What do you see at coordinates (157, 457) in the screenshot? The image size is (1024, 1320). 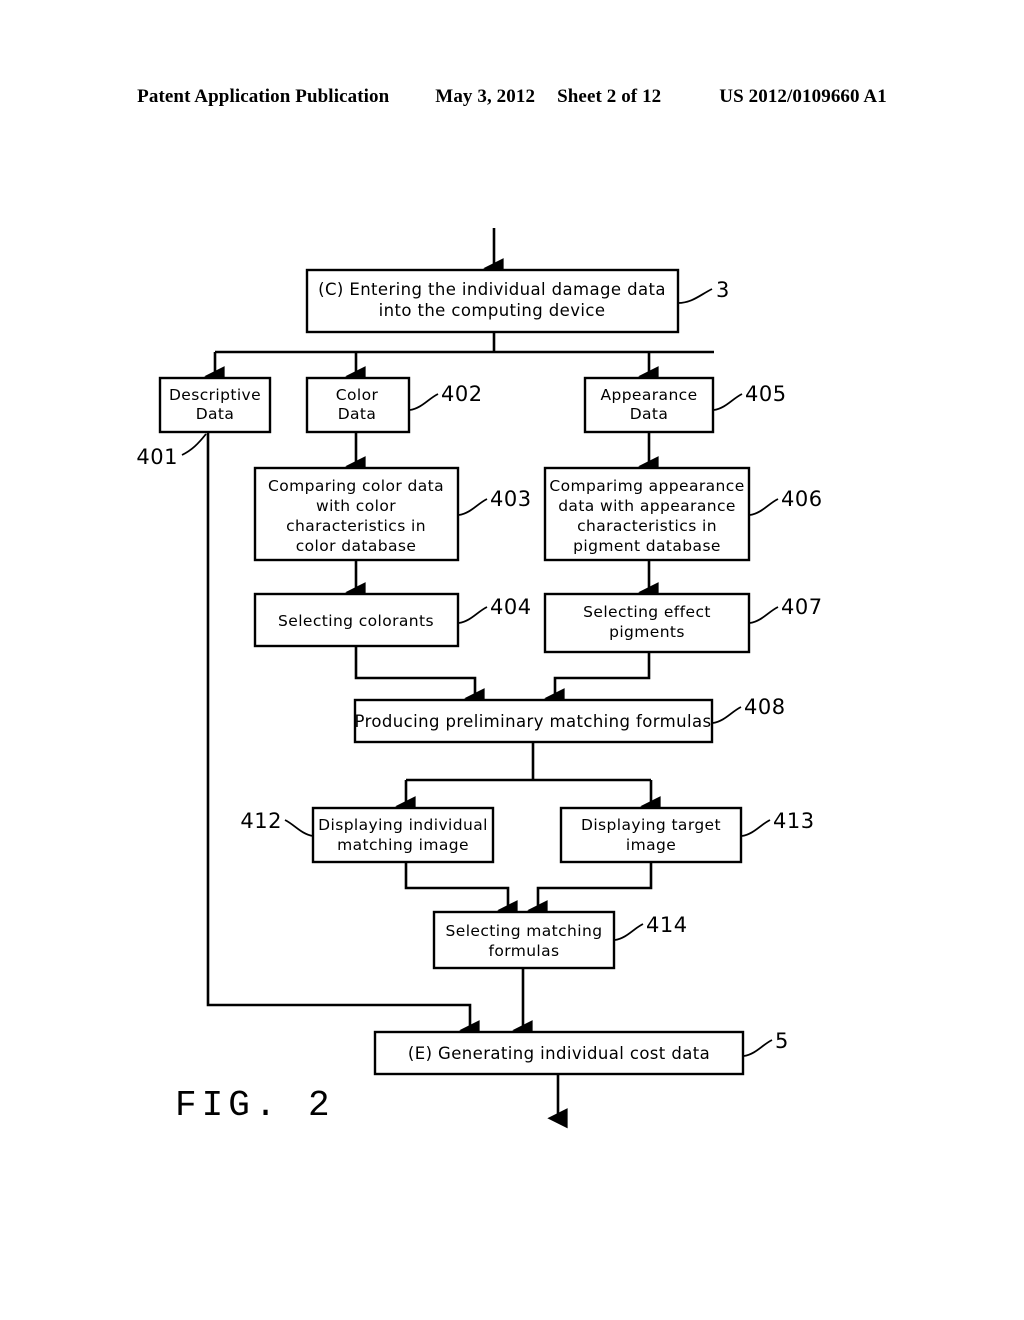 I see `ref-label-401: 401` at bounding box center [157, 457].